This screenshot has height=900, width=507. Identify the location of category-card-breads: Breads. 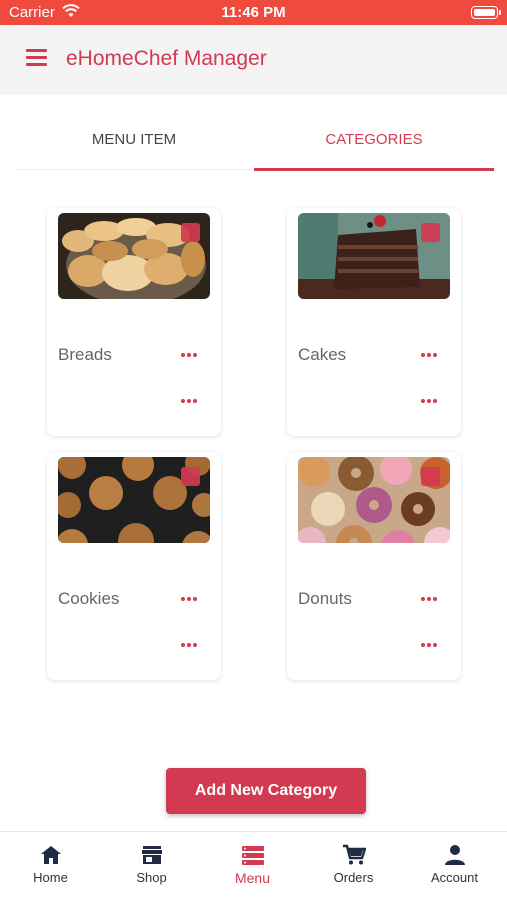
(134, 322).